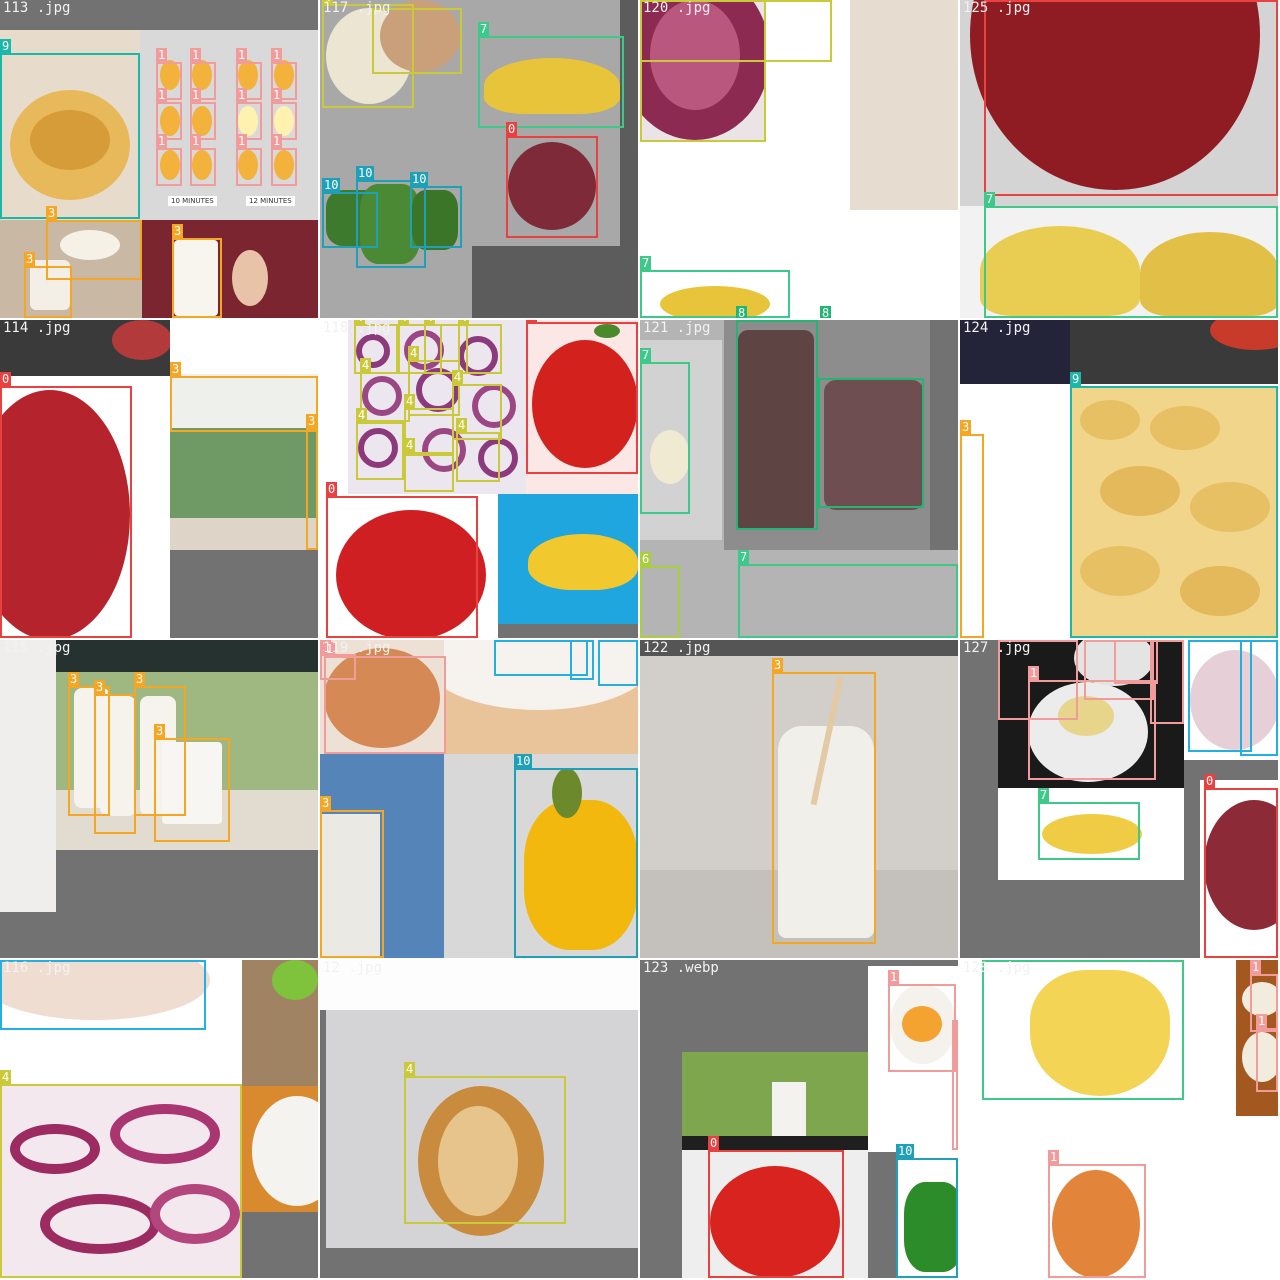  I want to click on mosaic-tile-115: 3 3 3 3 115 .jpg, so click(159, 799).